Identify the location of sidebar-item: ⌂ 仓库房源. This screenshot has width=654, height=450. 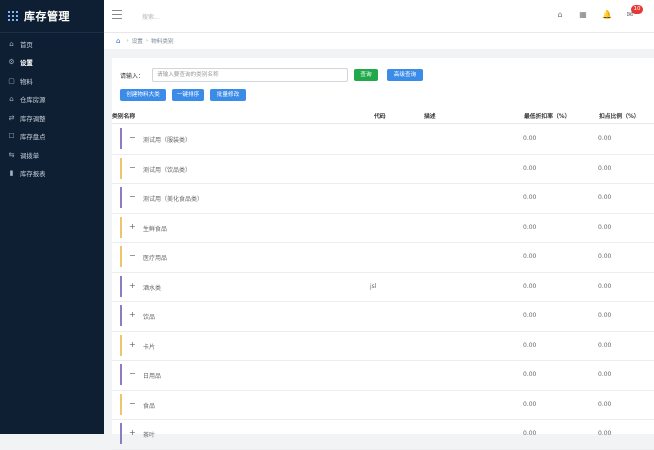
(52, 100).